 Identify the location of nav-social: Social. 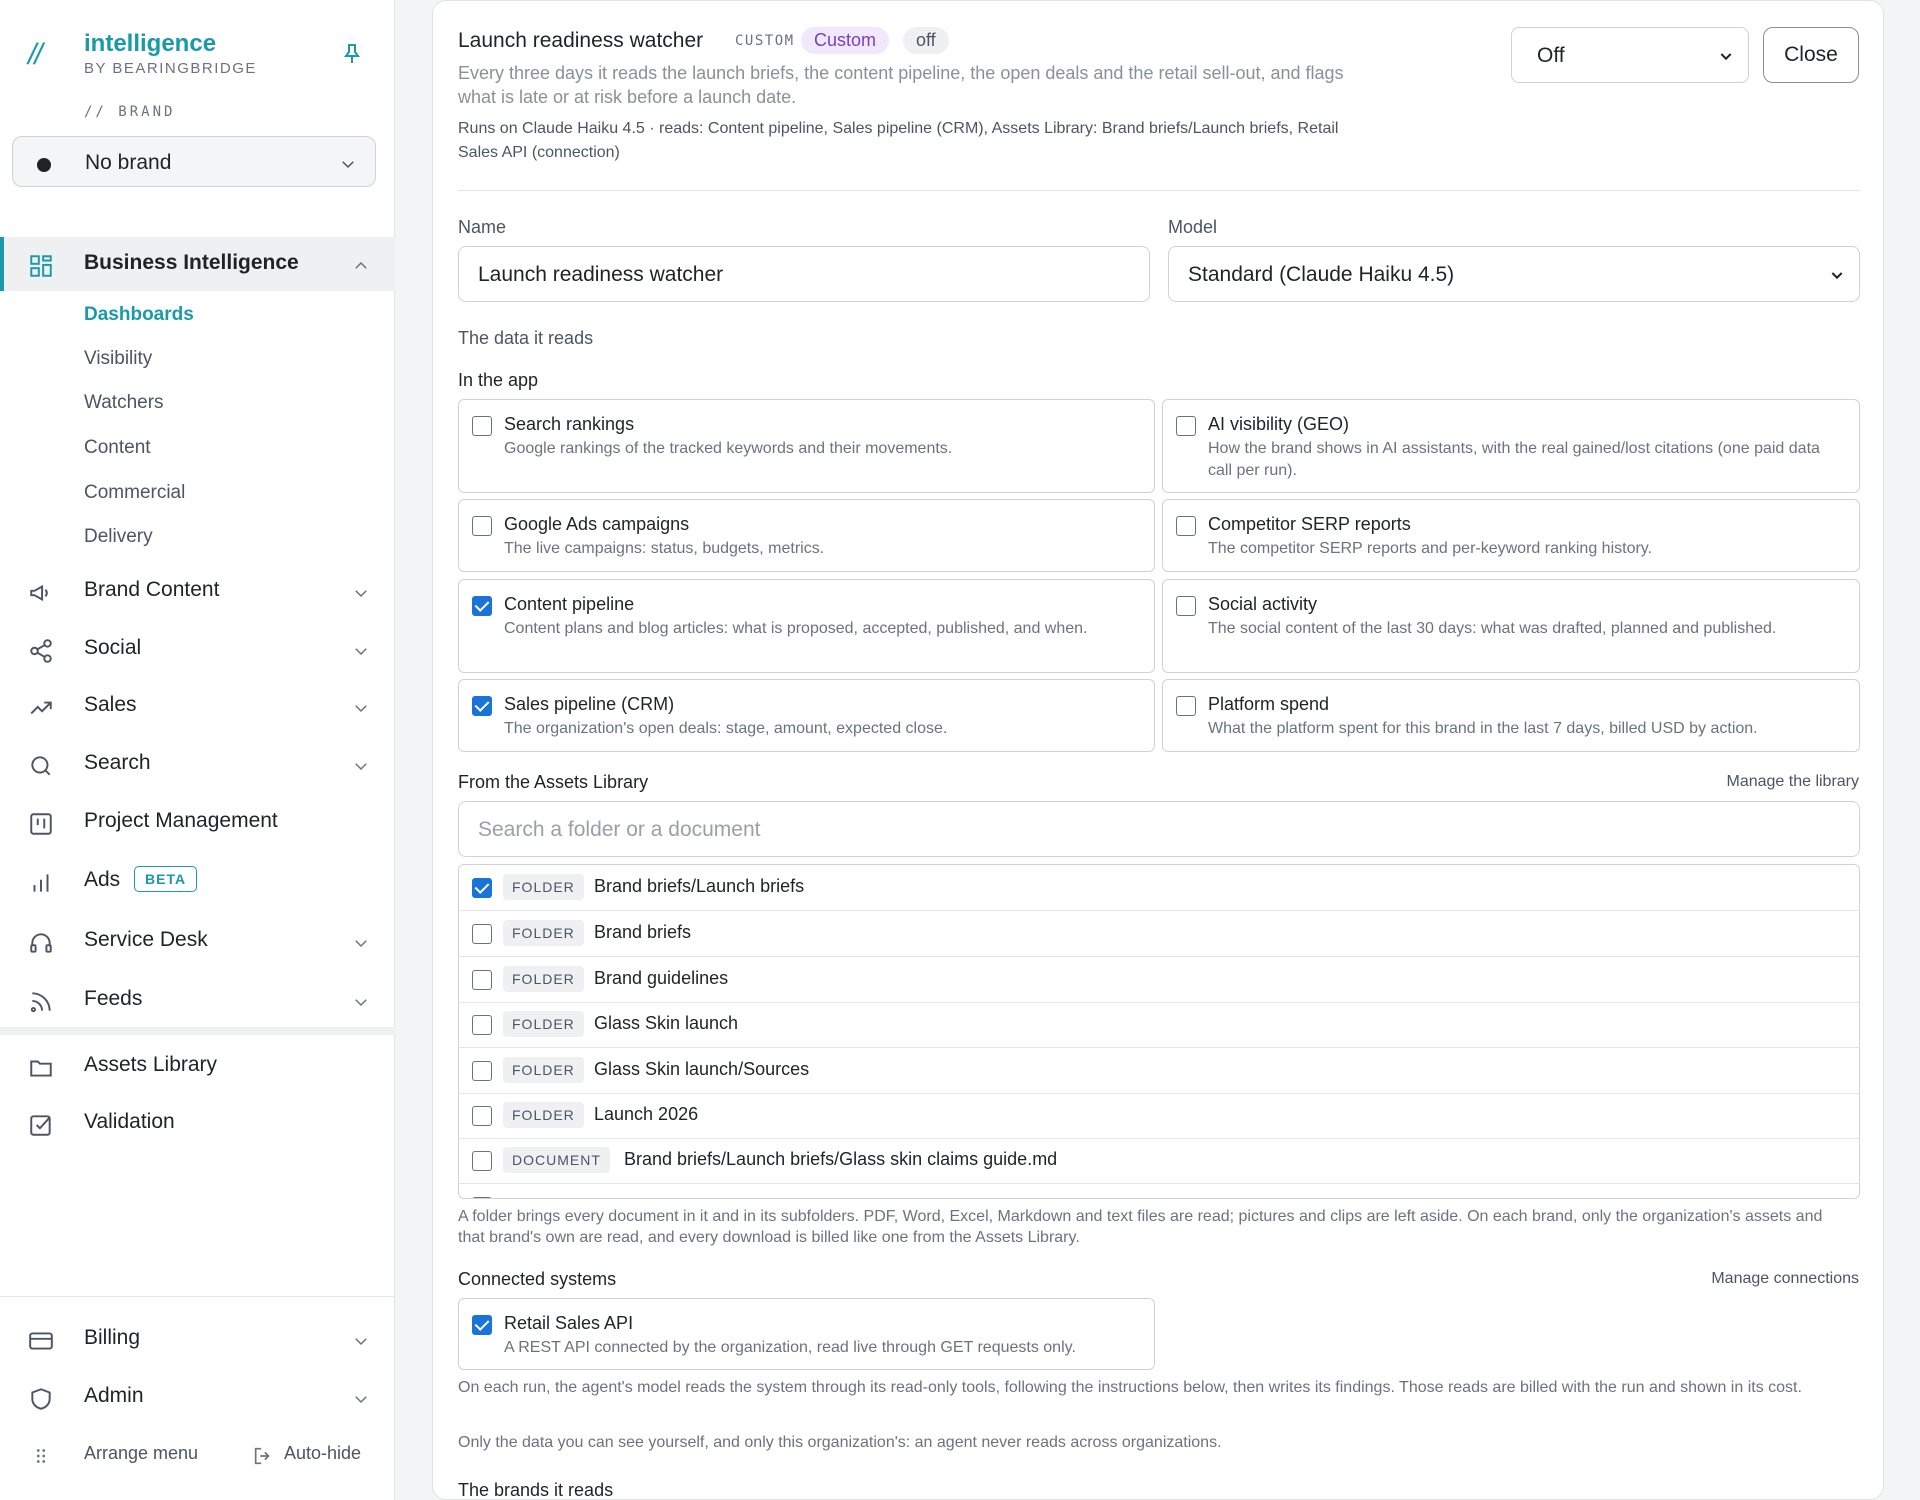
(197, 649).